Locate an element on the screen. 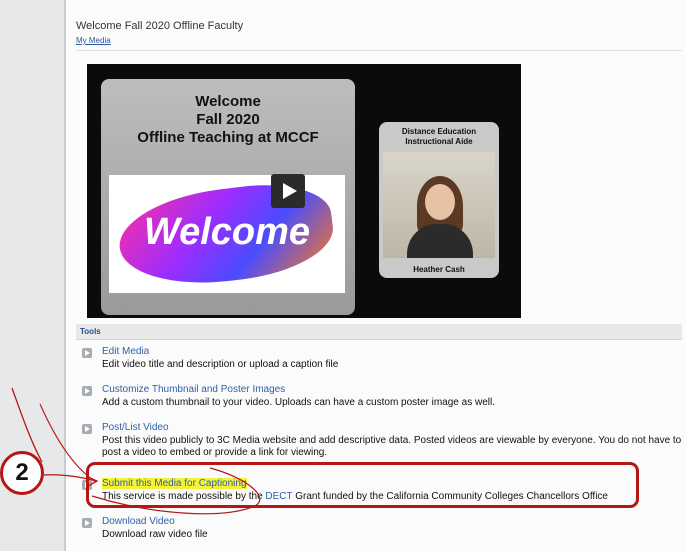 This screenshot has height=551, width=686. download-video-link: Download Video is located at coordinates (138, 521).